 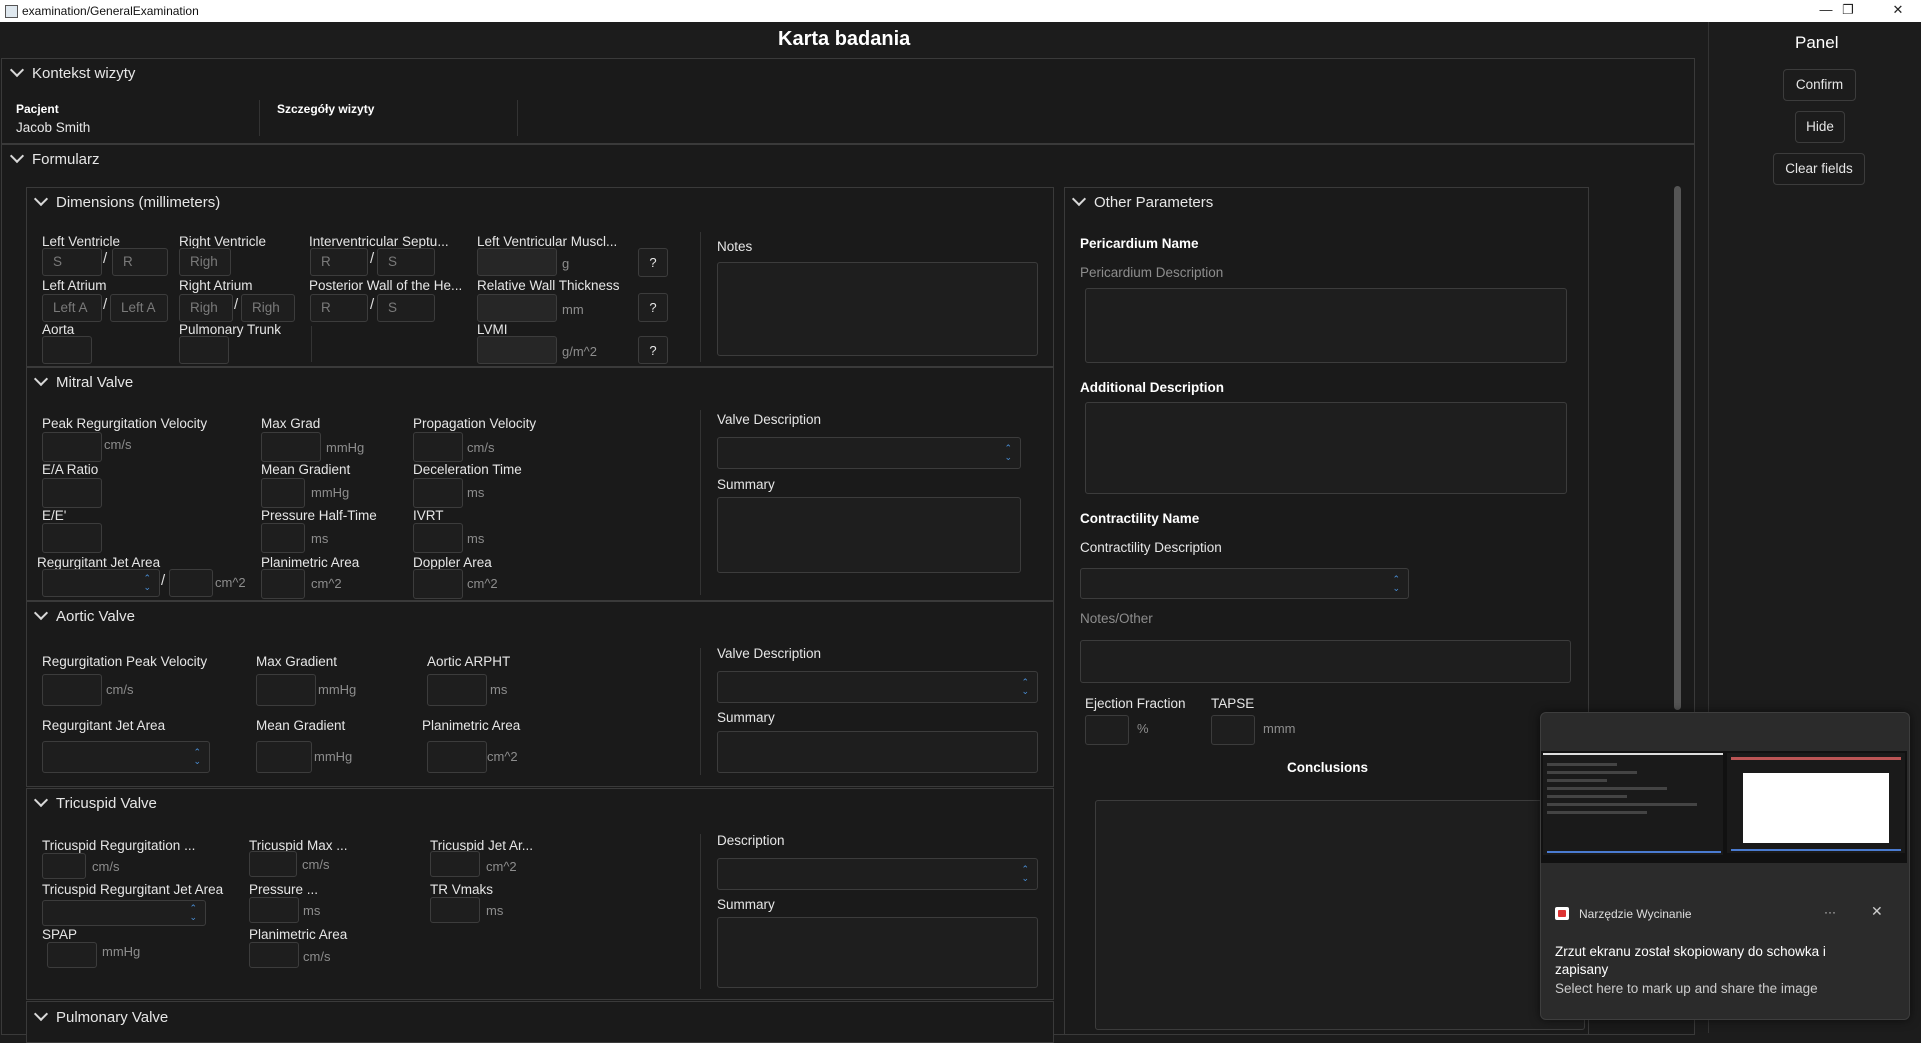 What do you see at coordinates (139, 308) in the screenshot?
I see `la-b-input: Left A` at bounding box center [139, 308].